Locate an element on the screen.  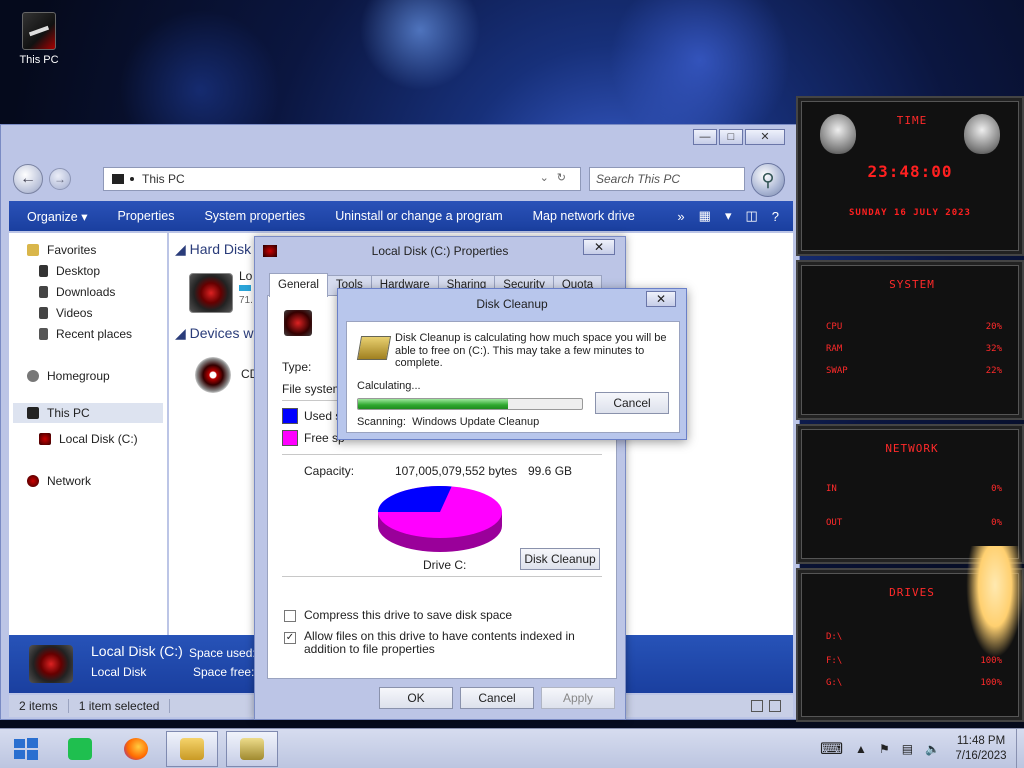
window-controls: — □ ✕ is located at coordinates (739, 137).